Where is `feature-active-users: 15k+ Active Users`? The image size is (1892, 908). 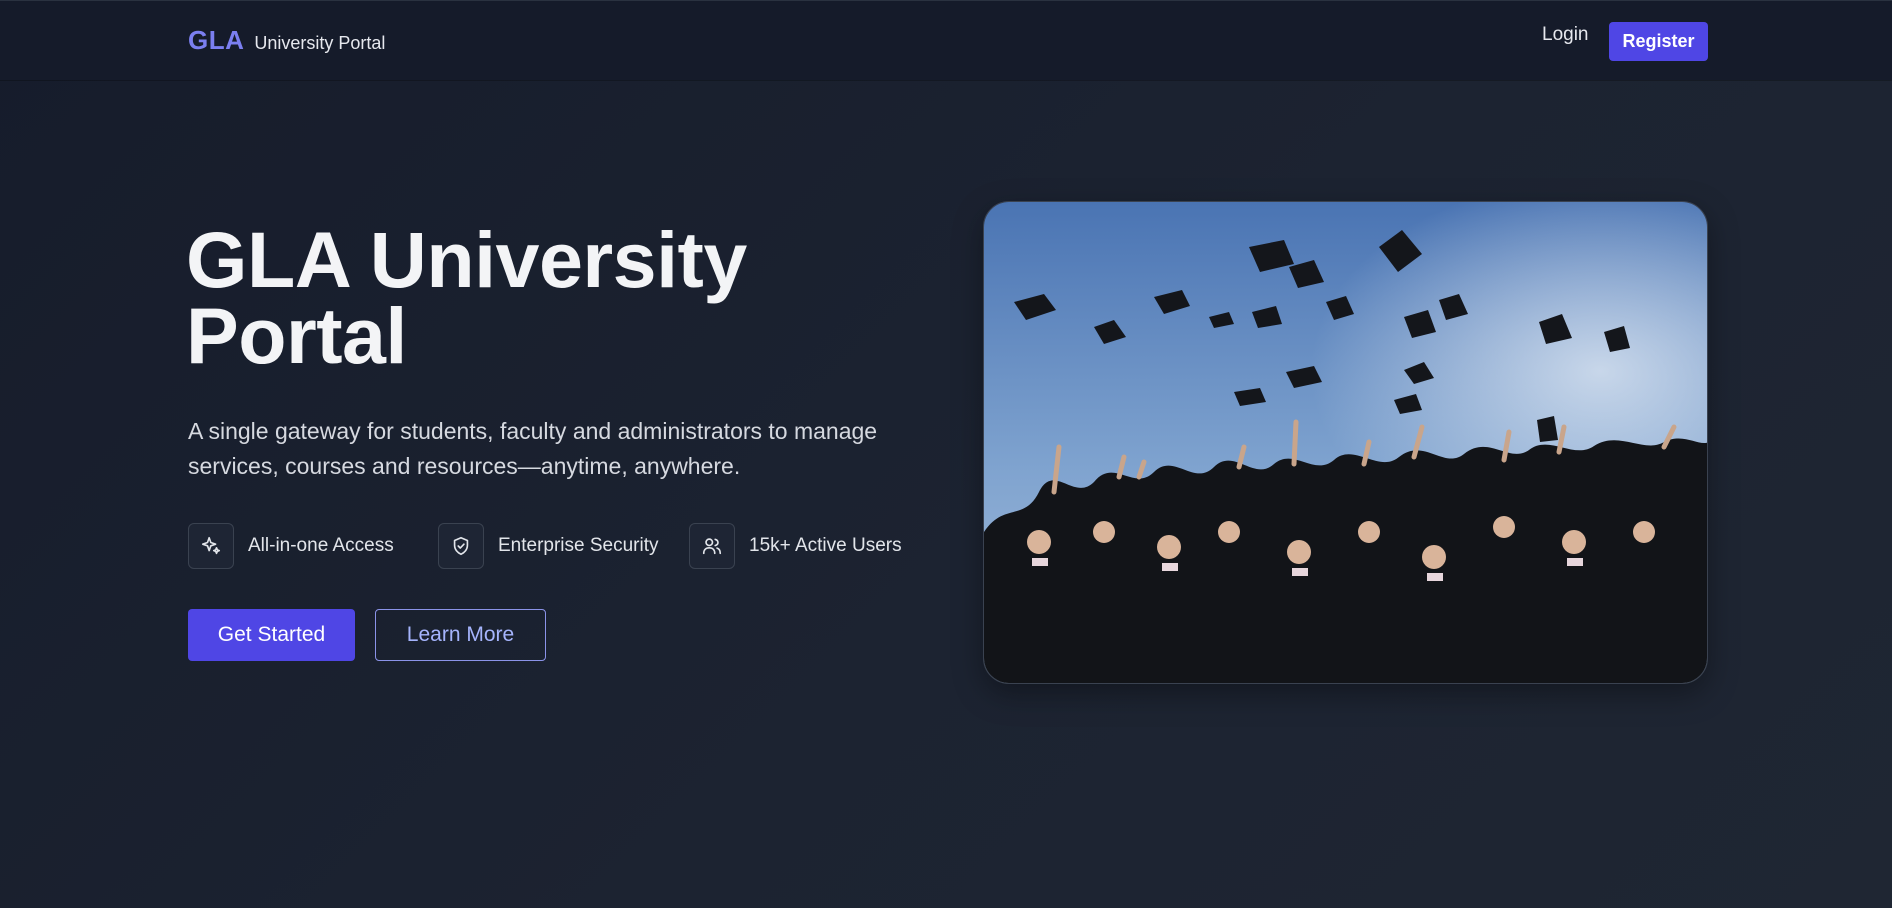
feature-active-users: 15k+ Active Users is located at coordinates (795, 546).